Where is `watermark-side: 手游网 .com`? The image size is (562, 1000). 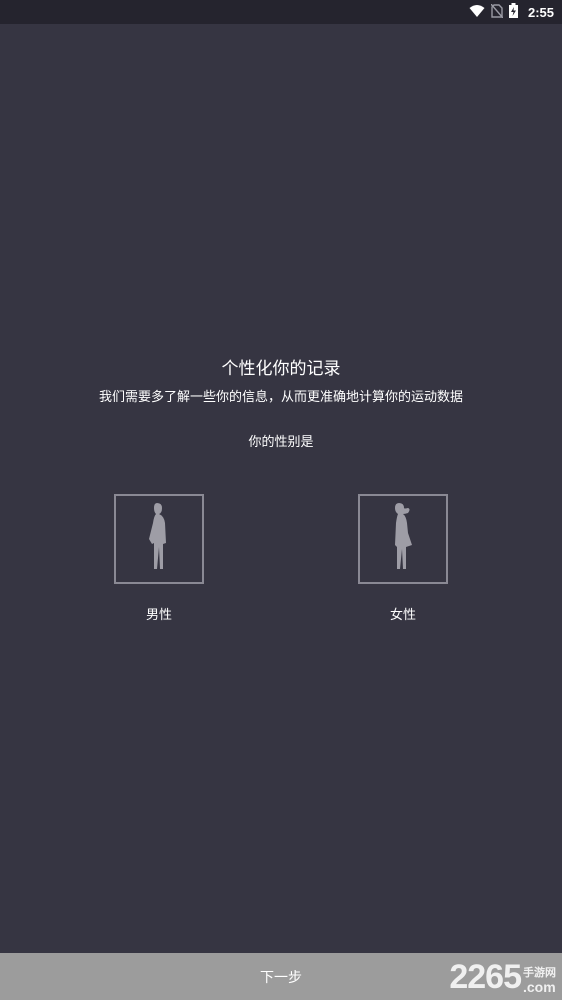
watermark-side: 手游网 .com is located at coordinates (539, 980).